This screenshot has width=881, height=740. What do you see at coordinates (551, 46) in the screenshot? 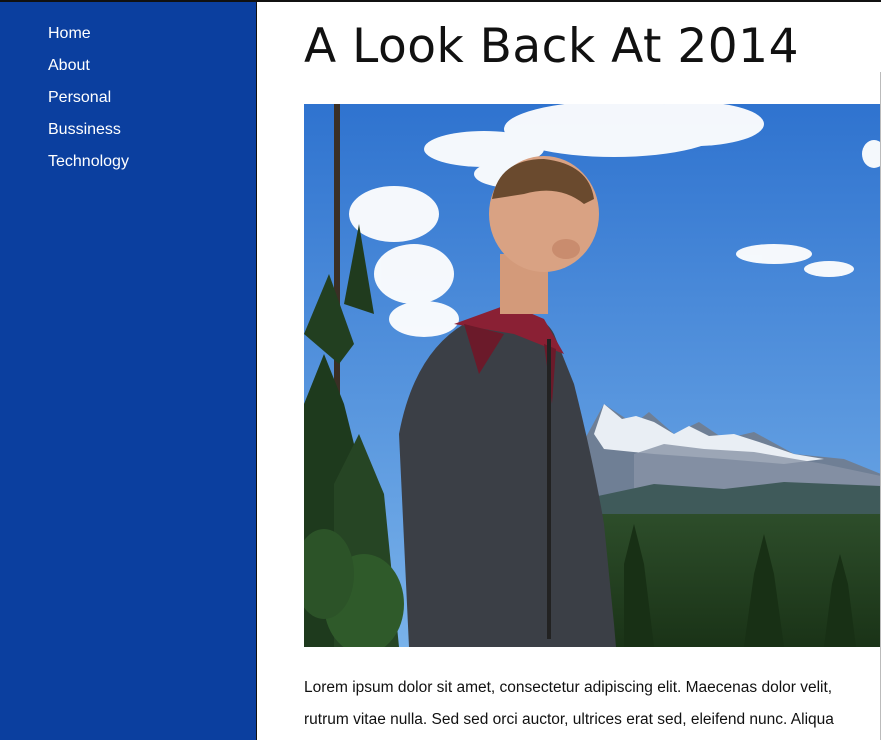
I see `article-title: A Look Back At 2014` at bounding box center [551, 46].